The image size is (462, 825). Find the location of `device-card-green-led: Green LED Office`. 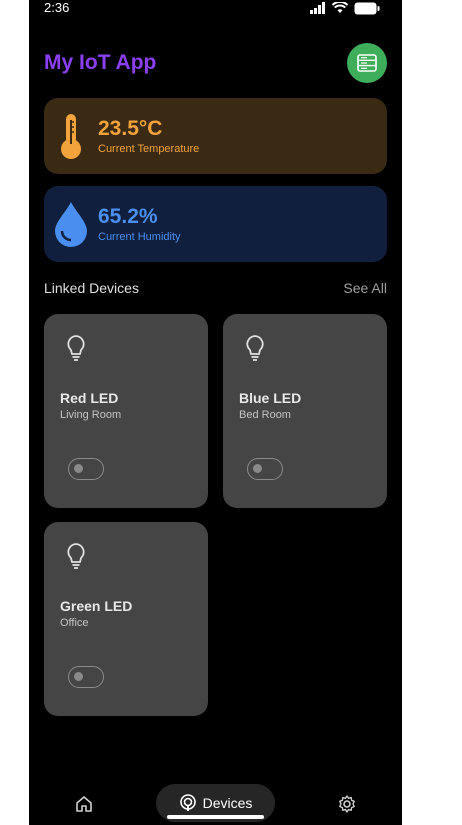

device-card-green-led: Green LED Office is located at coordinates (126, 619).